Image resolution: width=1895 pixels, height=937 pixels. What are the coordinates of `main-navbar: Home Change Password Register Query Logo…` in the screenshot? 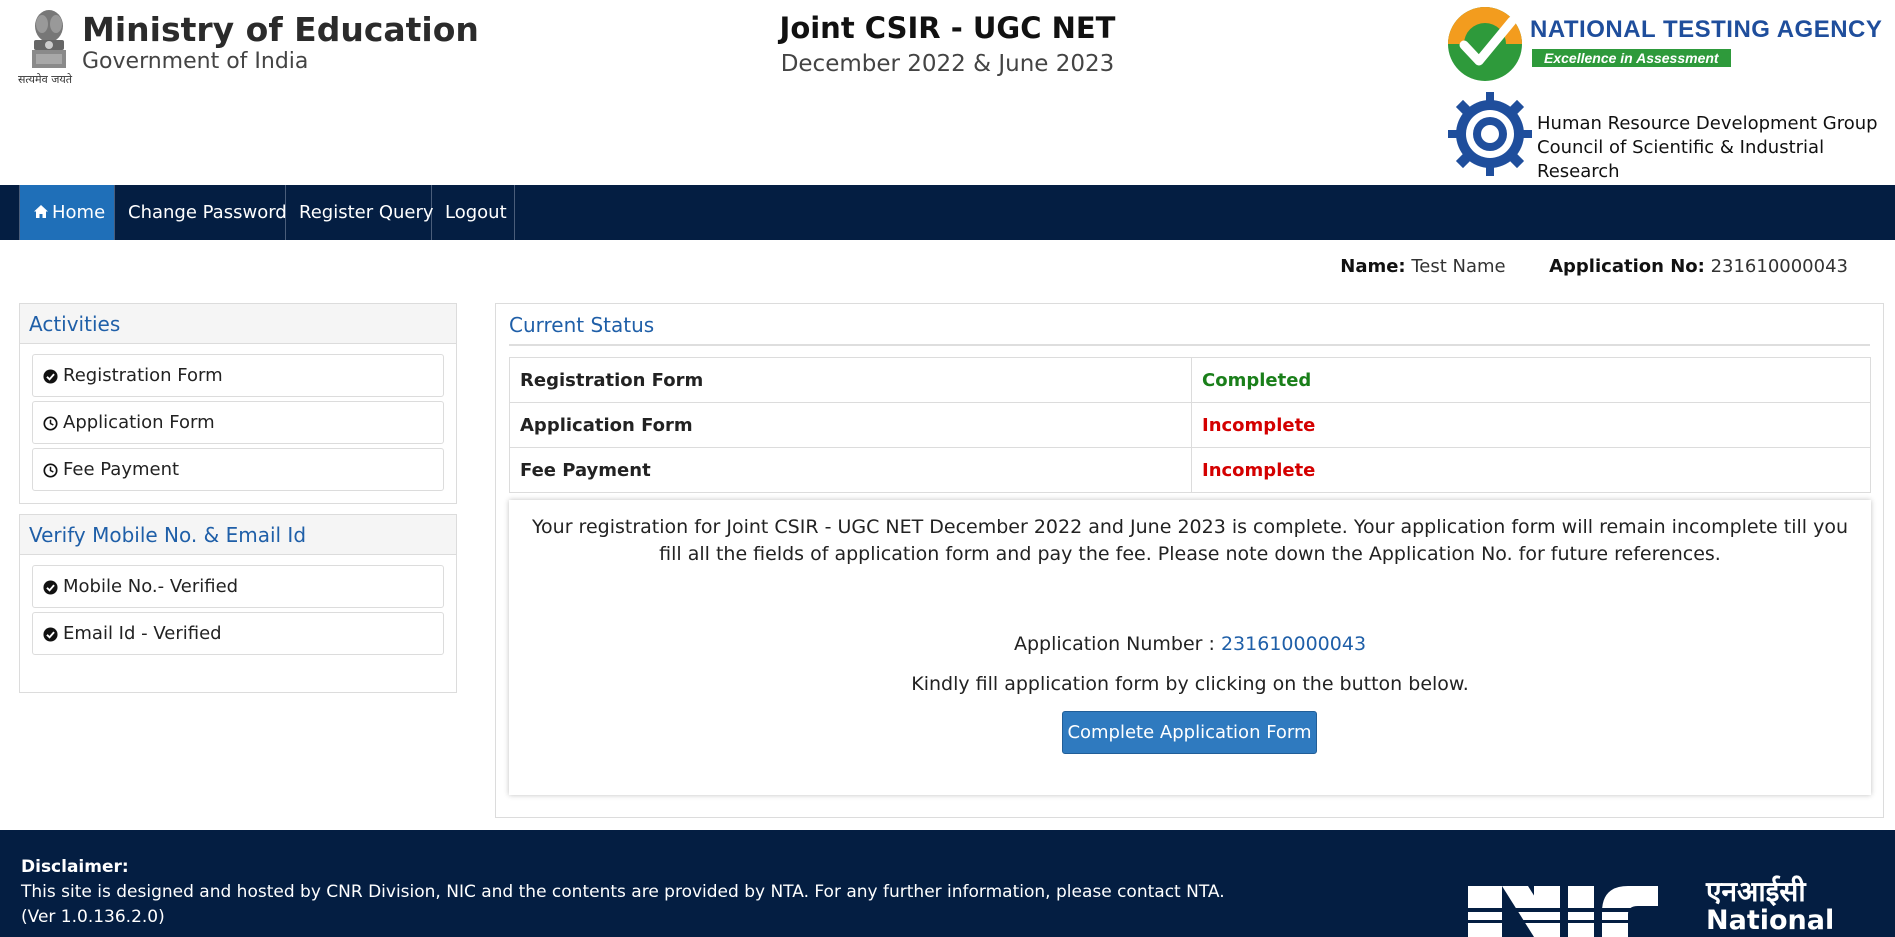 It's located at (947, 212).